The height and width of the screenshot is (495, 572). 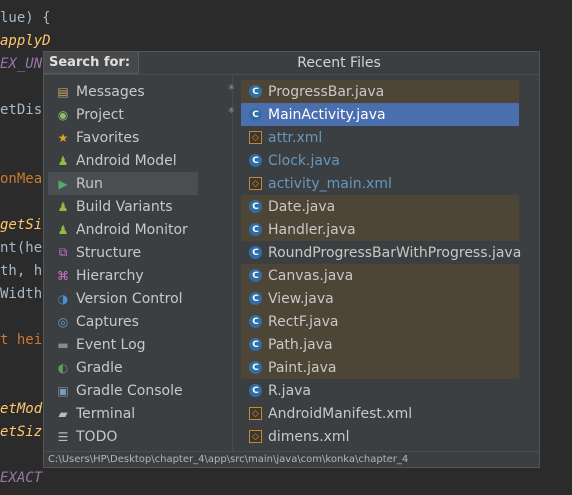 I want to click on file-name: R.java, so click(x=290, y=390).